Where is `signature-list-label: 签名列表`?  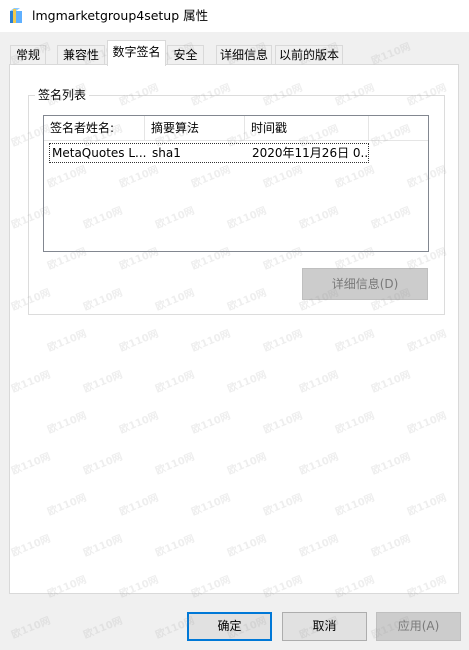 signature-list-label: 签名列表 is located at coordinates (62, 95).